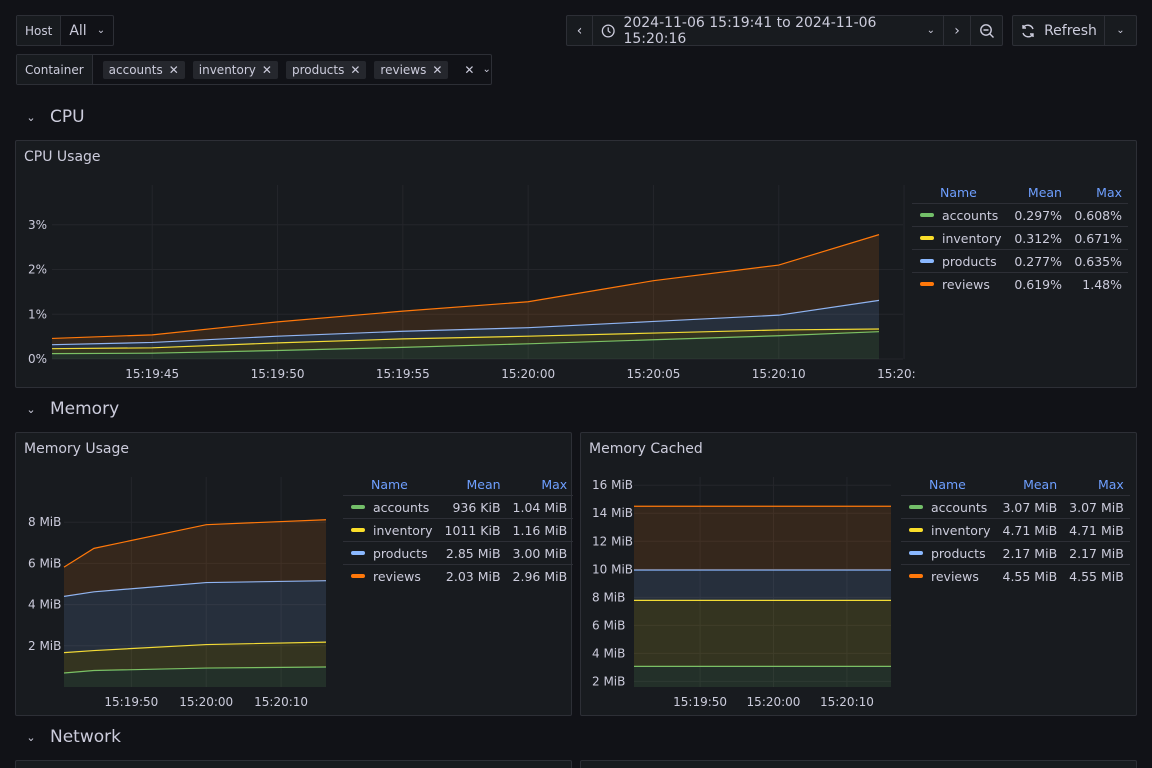  Describe the element at coordinates (540, 507) in the screenshot. I see `legend-max-value: 1.04 MiB` at that location.